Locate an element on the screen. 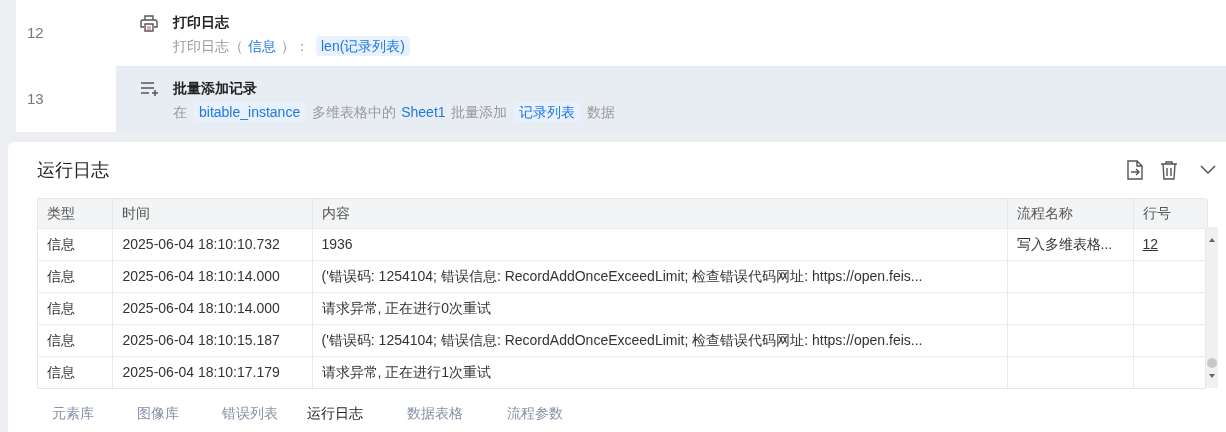  step-row: 批量添加记录 在 bitable_instance 多维表格中的 Sheet1 批量添加 记录列表 数据 is located at coordinates (671, 99).